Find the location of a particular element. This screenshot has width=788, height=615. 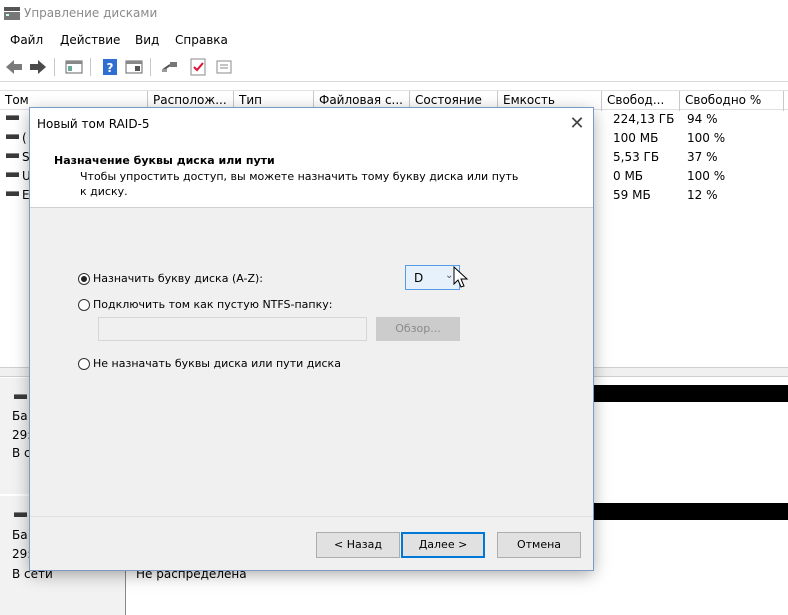

mount-folder-radio is located at coordinates (84, 305).